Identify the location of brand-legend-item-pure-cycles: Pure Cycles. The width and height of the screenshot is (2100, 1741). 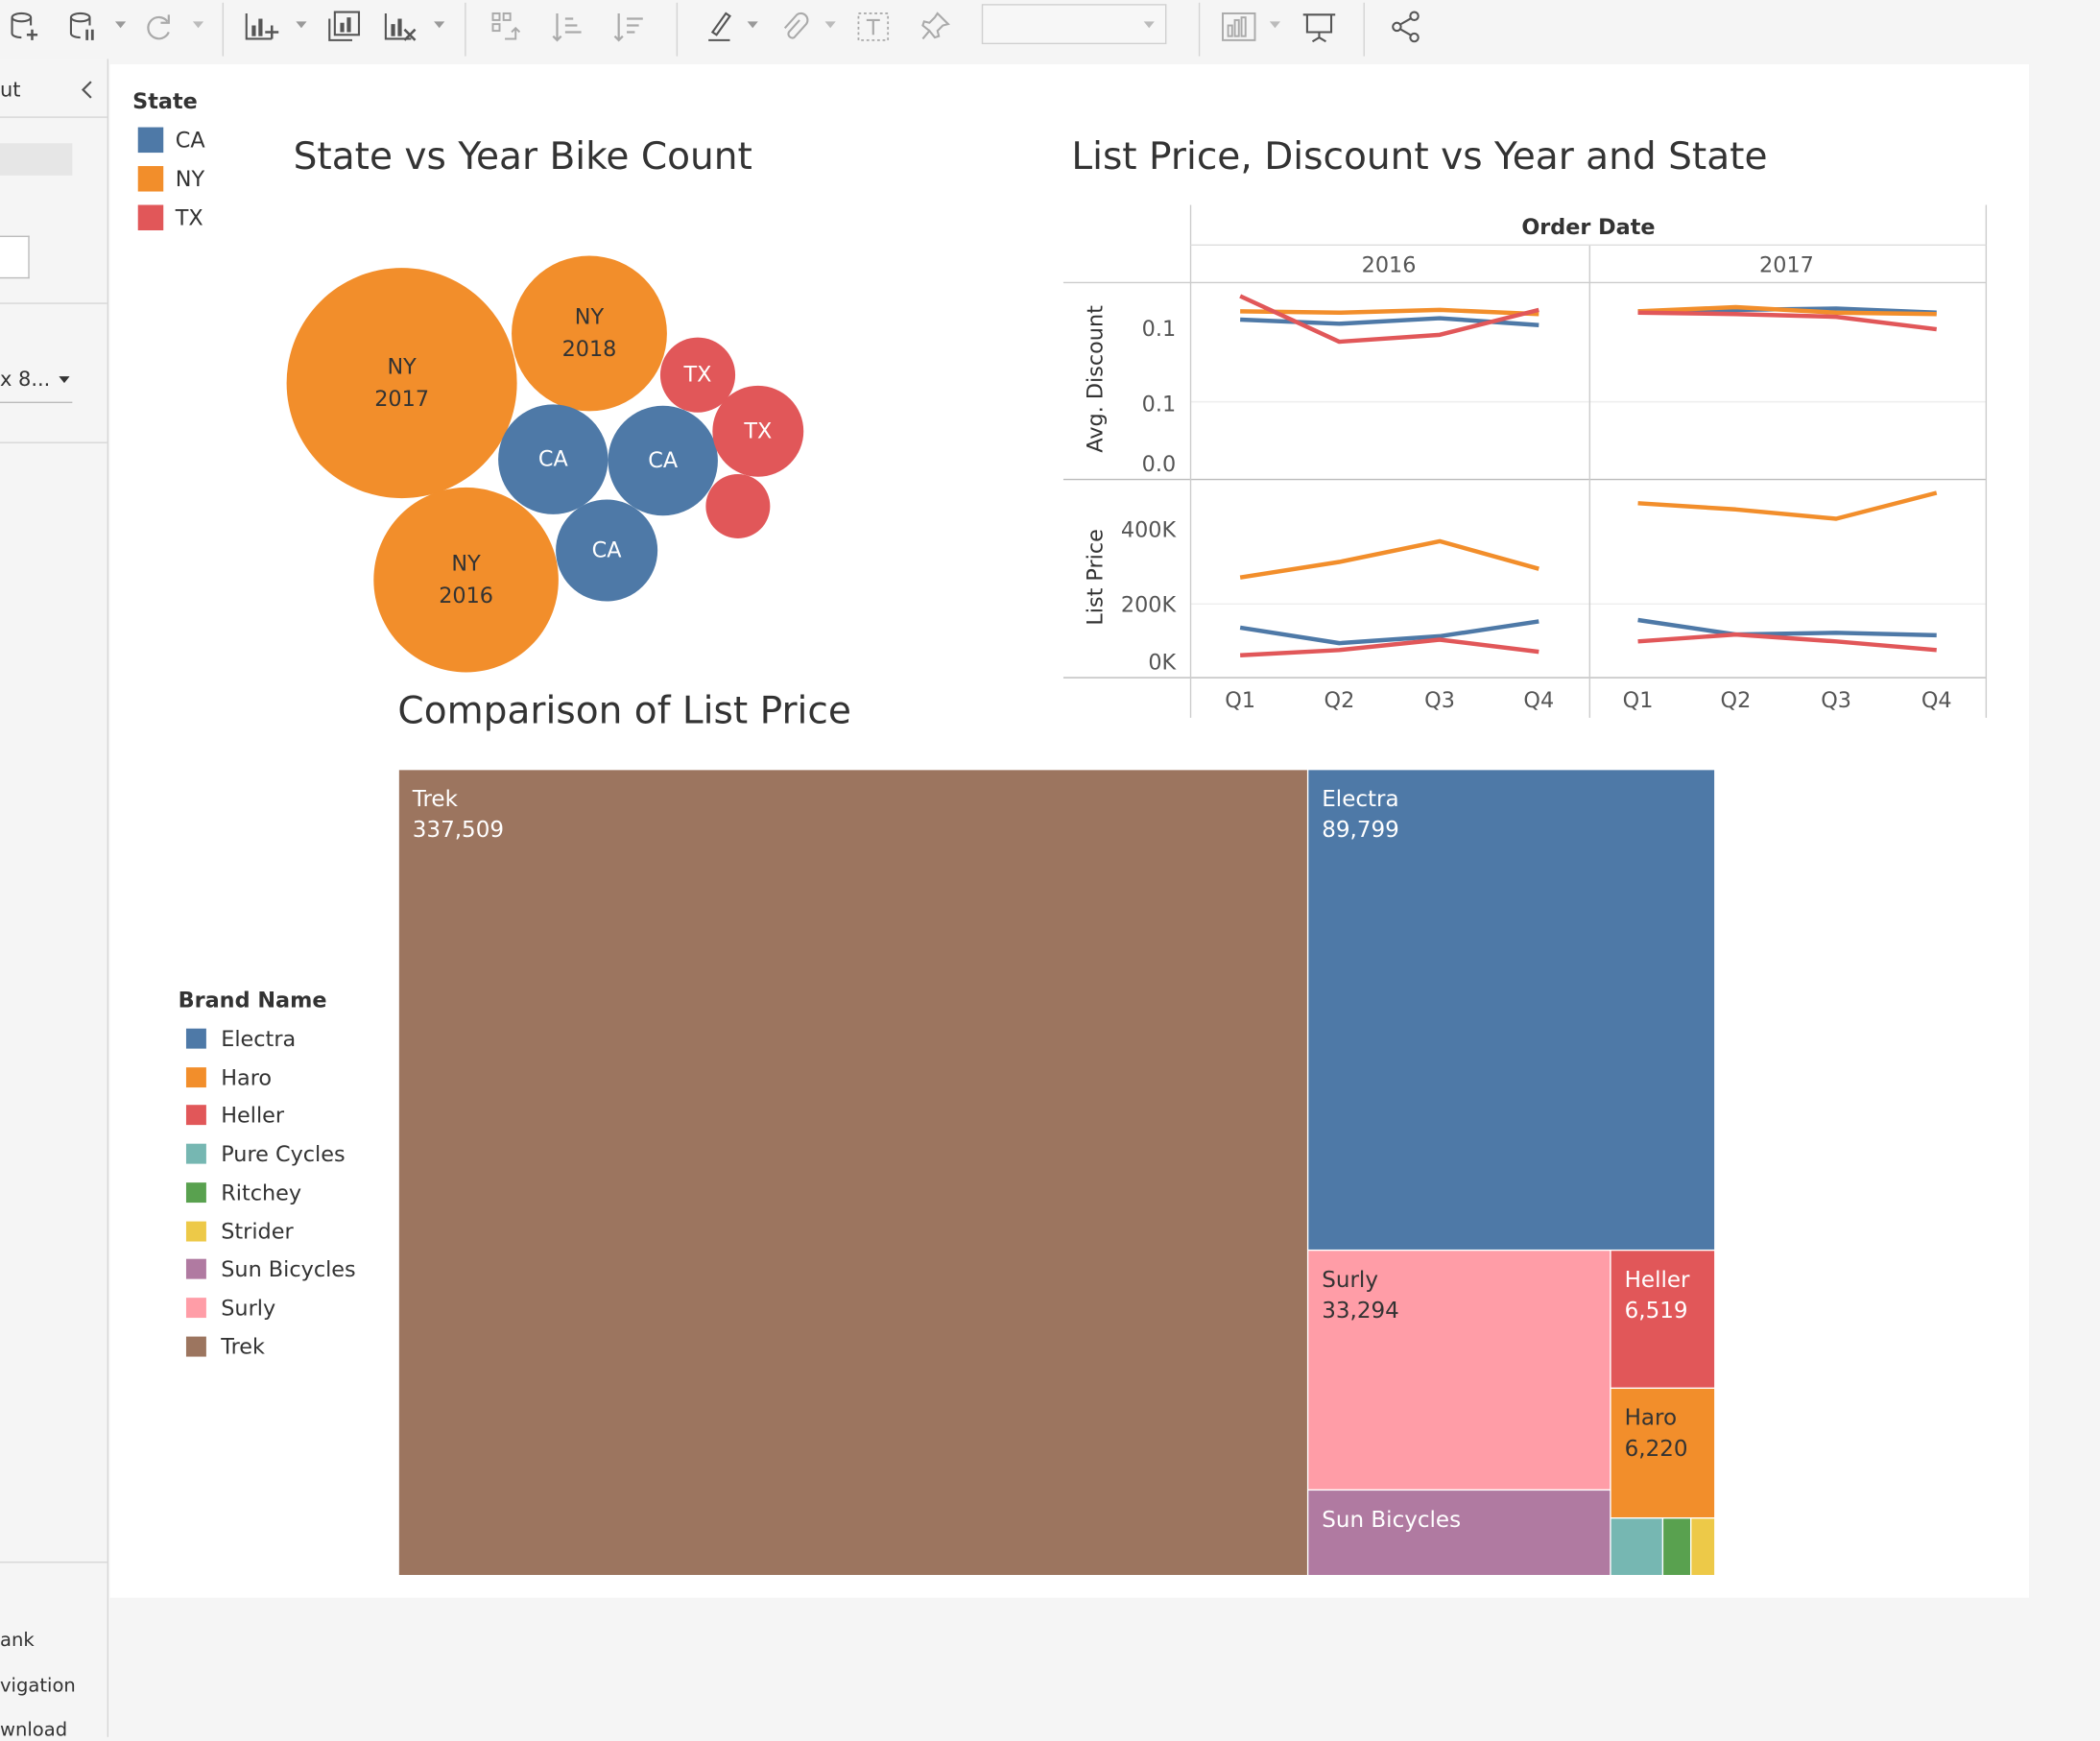
(266, 1154).